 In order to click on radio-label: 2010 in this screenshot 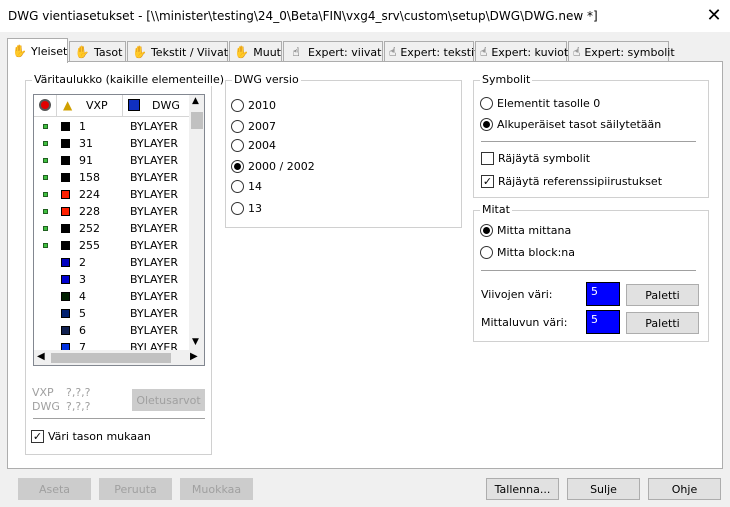, I will do `click(262, 105)`.